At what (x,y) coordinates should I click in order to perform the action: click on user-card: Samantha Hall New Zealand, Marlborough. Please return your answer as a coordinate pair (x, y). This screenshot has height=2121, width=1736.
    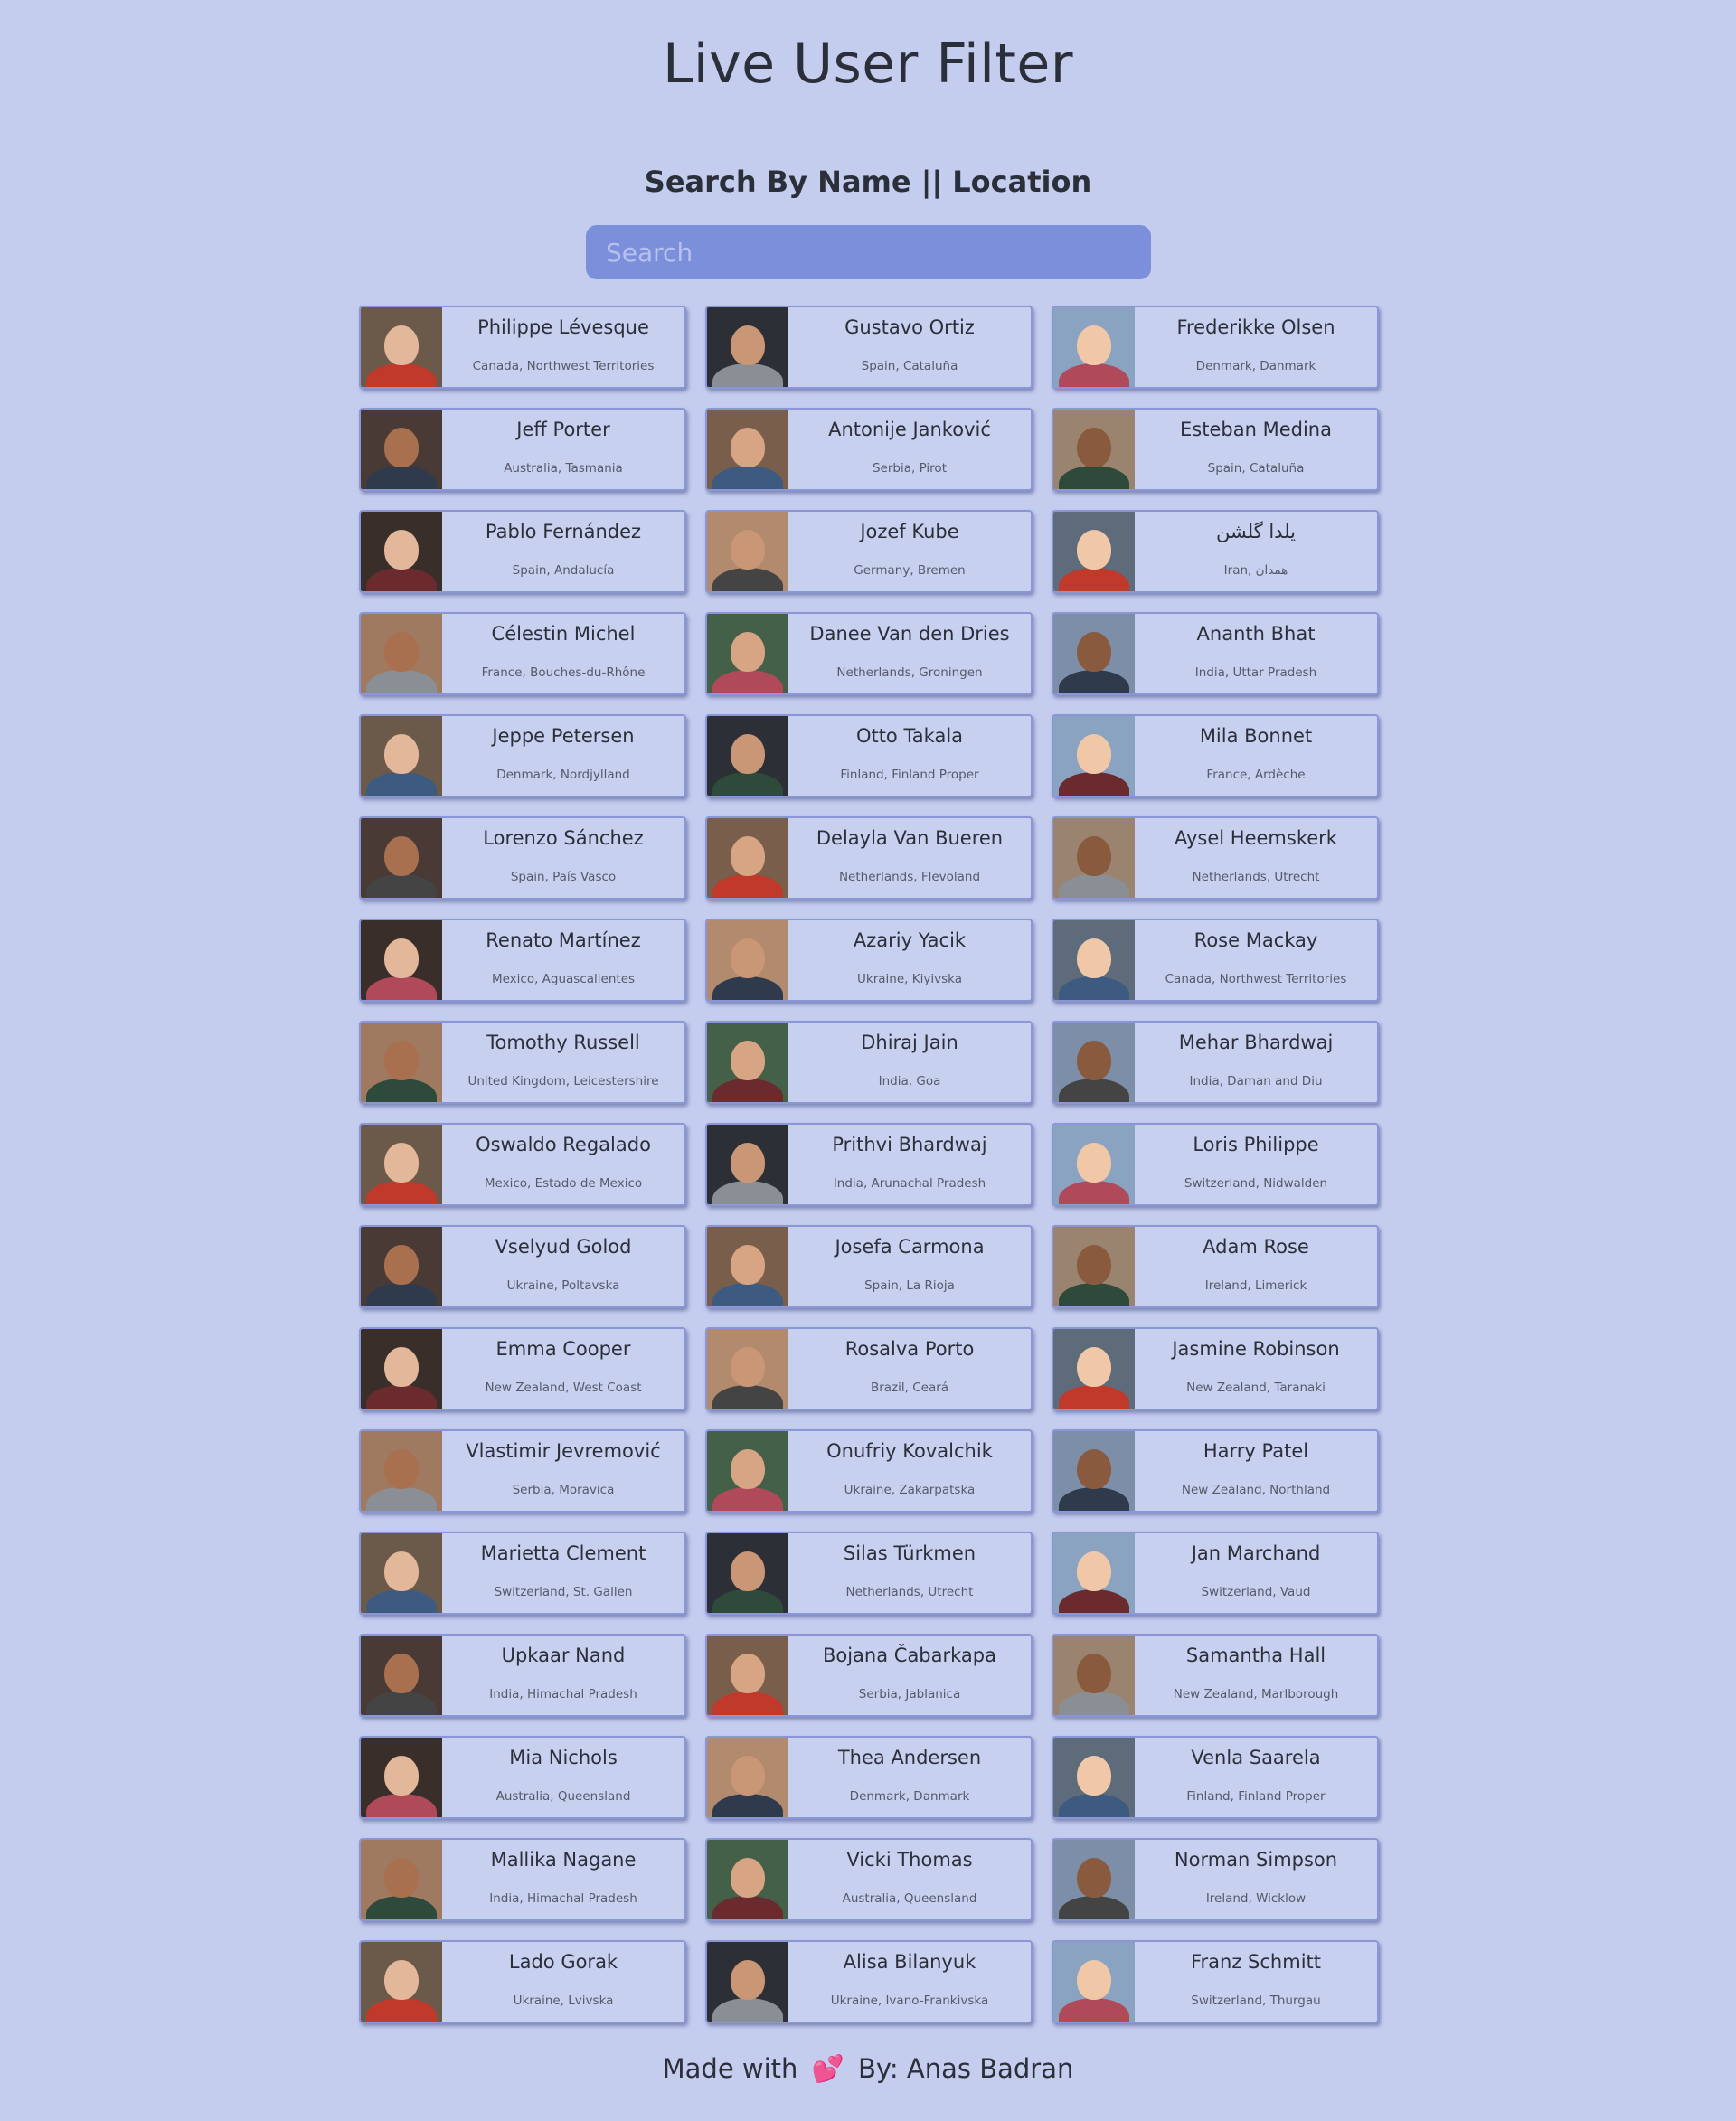
    Looking at the image, I should click on (1216, 1675).